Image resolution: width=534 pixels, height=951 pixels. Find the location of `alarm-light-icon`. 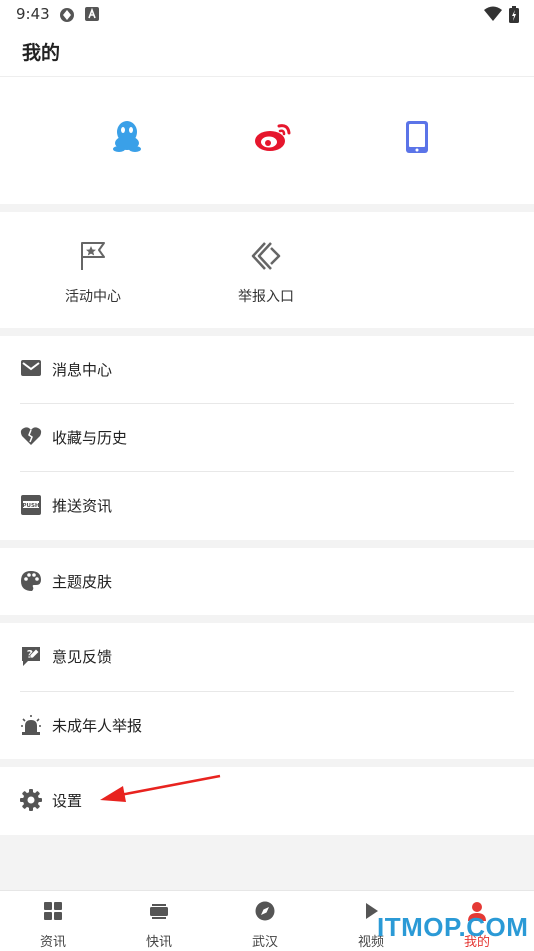

alarm-light-icon is located at coordinates (31, 725).